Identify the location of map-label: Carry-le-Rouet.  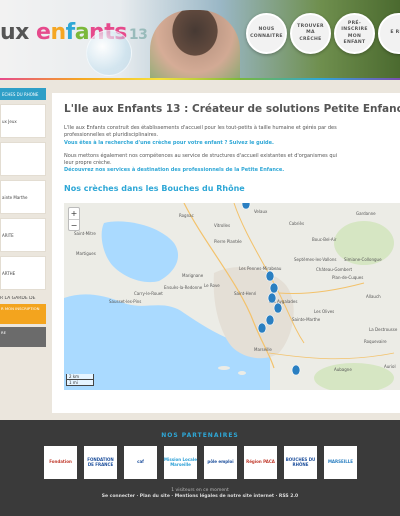
(148, 293).